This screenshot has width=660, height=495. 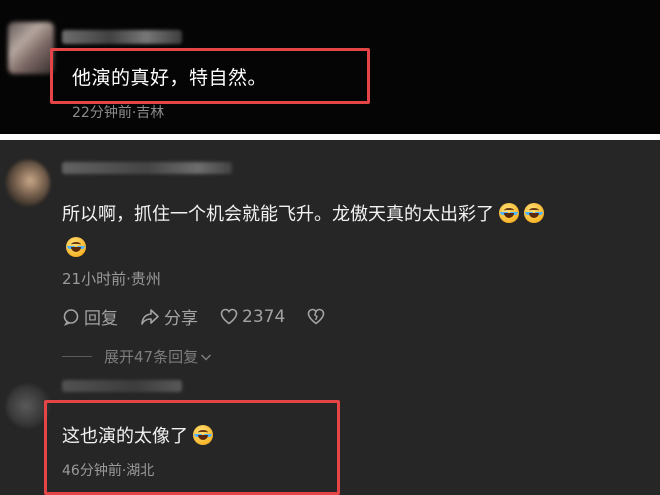 I want to click on share-label: 分享, so click(x=181, y=319).